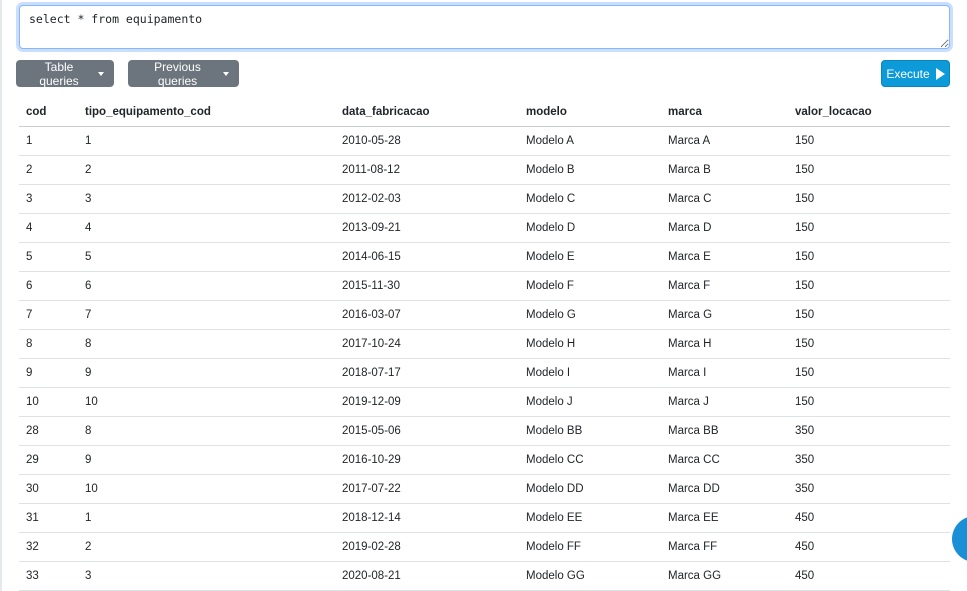  What do you see at coordinates (48, 460) in the screenshot?
I see `cell-cod: 29` at bounding box center [48, 460].